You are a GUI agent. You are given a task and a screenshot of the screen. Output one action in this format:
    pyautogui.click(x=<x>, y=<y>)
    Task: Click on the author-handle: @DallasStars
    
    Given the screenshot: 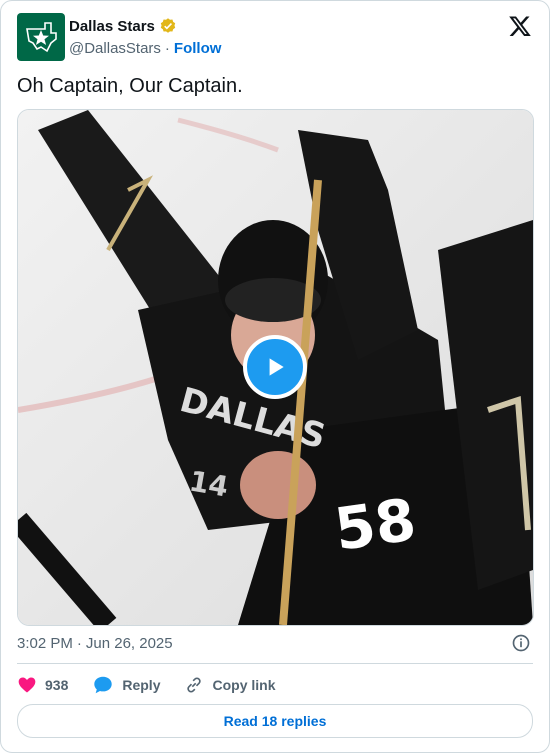 What is the action you would take?
    pyautogui.click(x=115, y=48)
    